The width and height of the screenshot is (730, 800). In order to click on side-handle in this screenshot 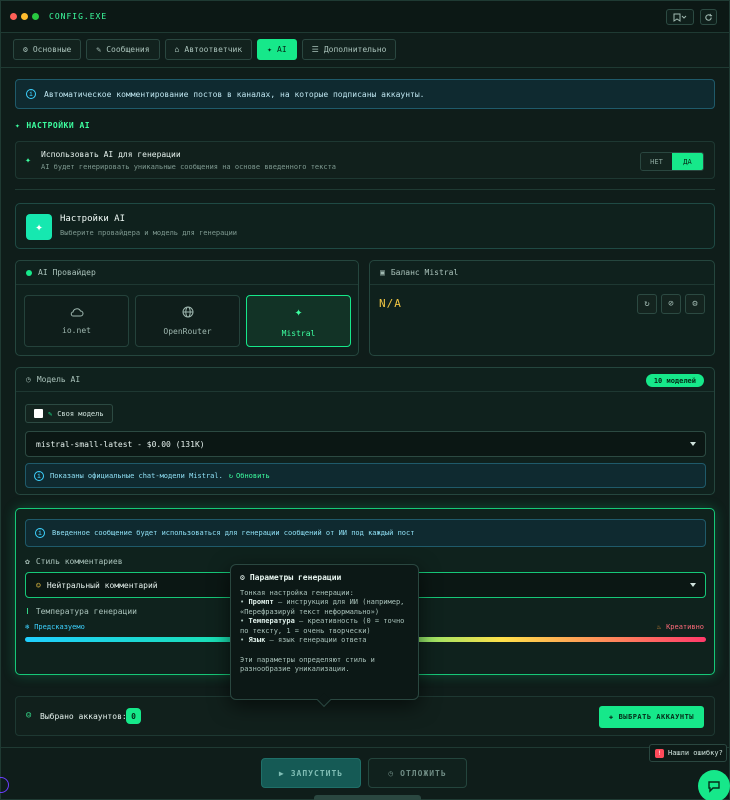, I will do `click(4, 785)`.